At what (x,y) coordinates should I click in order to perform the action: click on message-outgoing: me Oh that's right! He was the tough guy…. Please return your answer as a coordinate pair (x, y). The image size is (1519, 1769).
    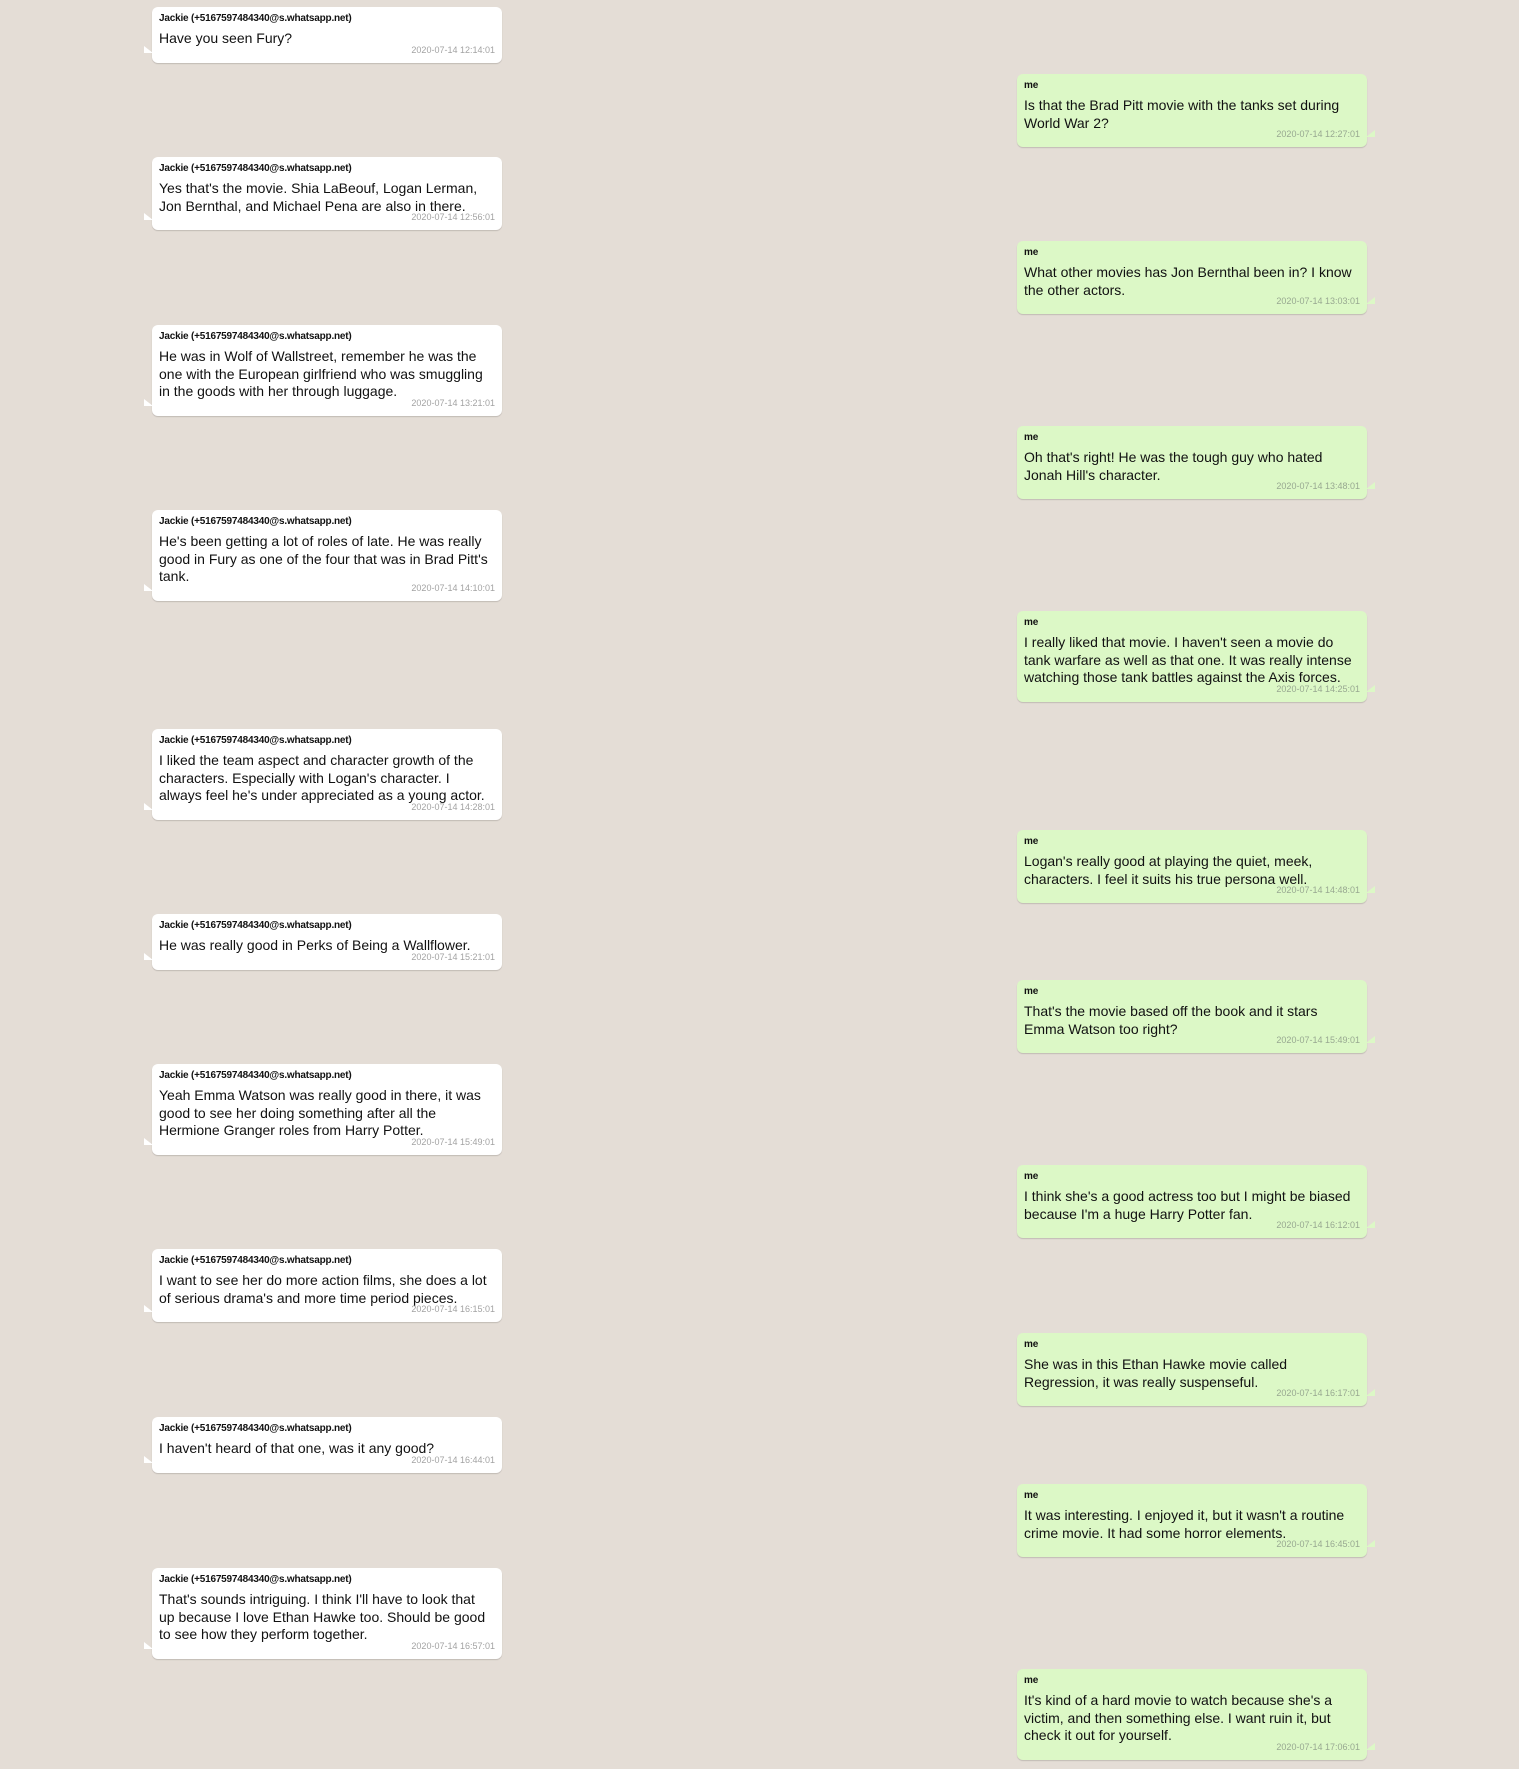
    Looking at the image, I should click on (1196, 462).